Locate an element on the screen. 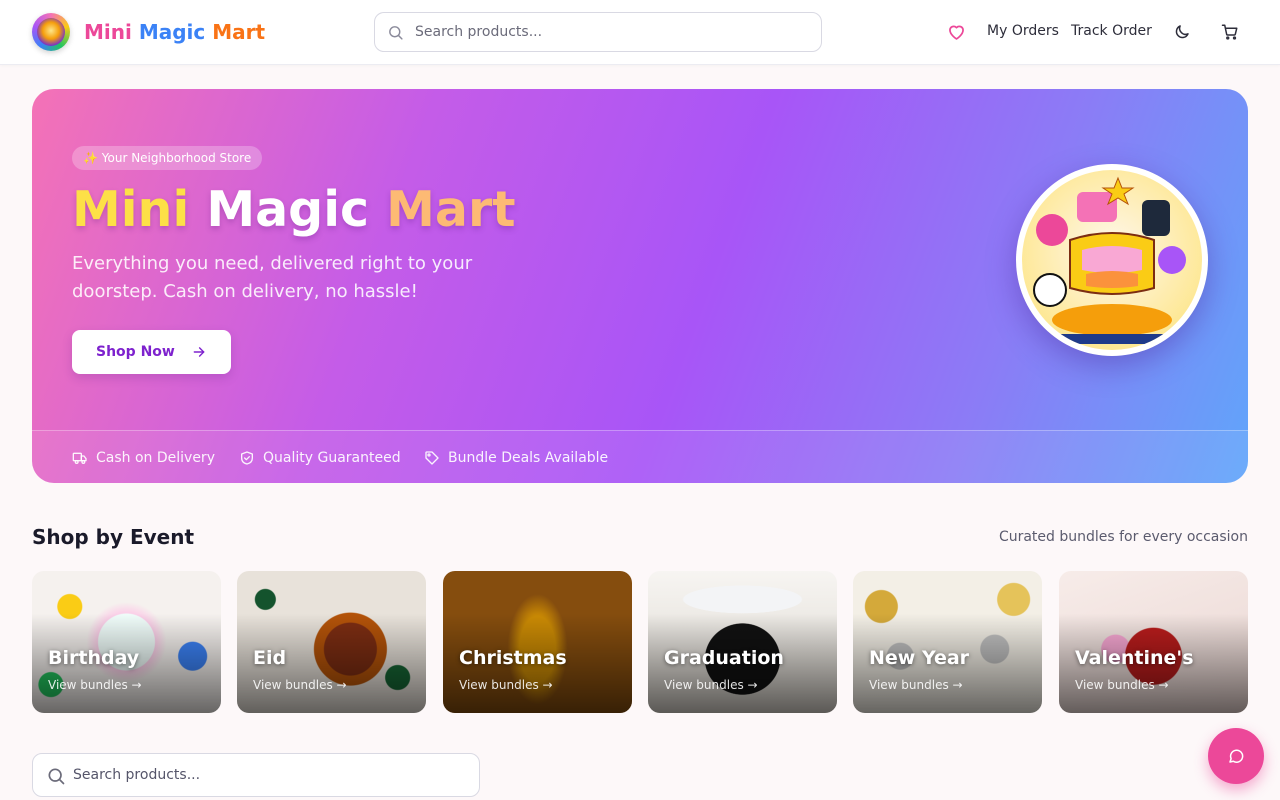 Image resolution: width=1280 pixels, height=800 pixels. shop-now-button: Shop Now is located at coordinates (151, 352).